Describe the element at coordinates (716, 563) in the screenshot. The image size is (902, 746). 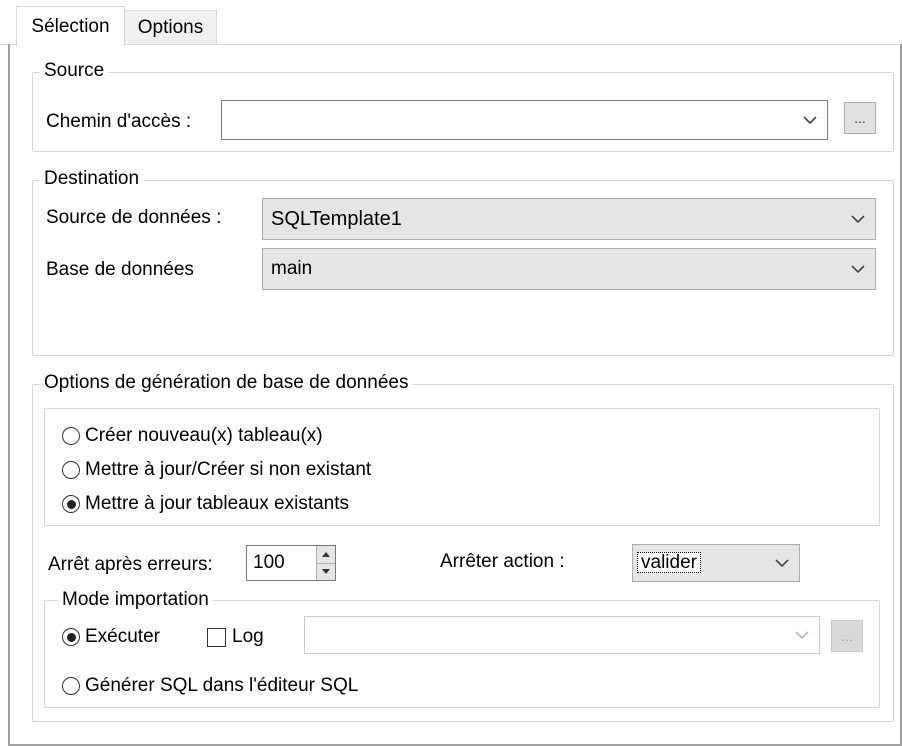
I see `stop-action-combo: valider` at that location.